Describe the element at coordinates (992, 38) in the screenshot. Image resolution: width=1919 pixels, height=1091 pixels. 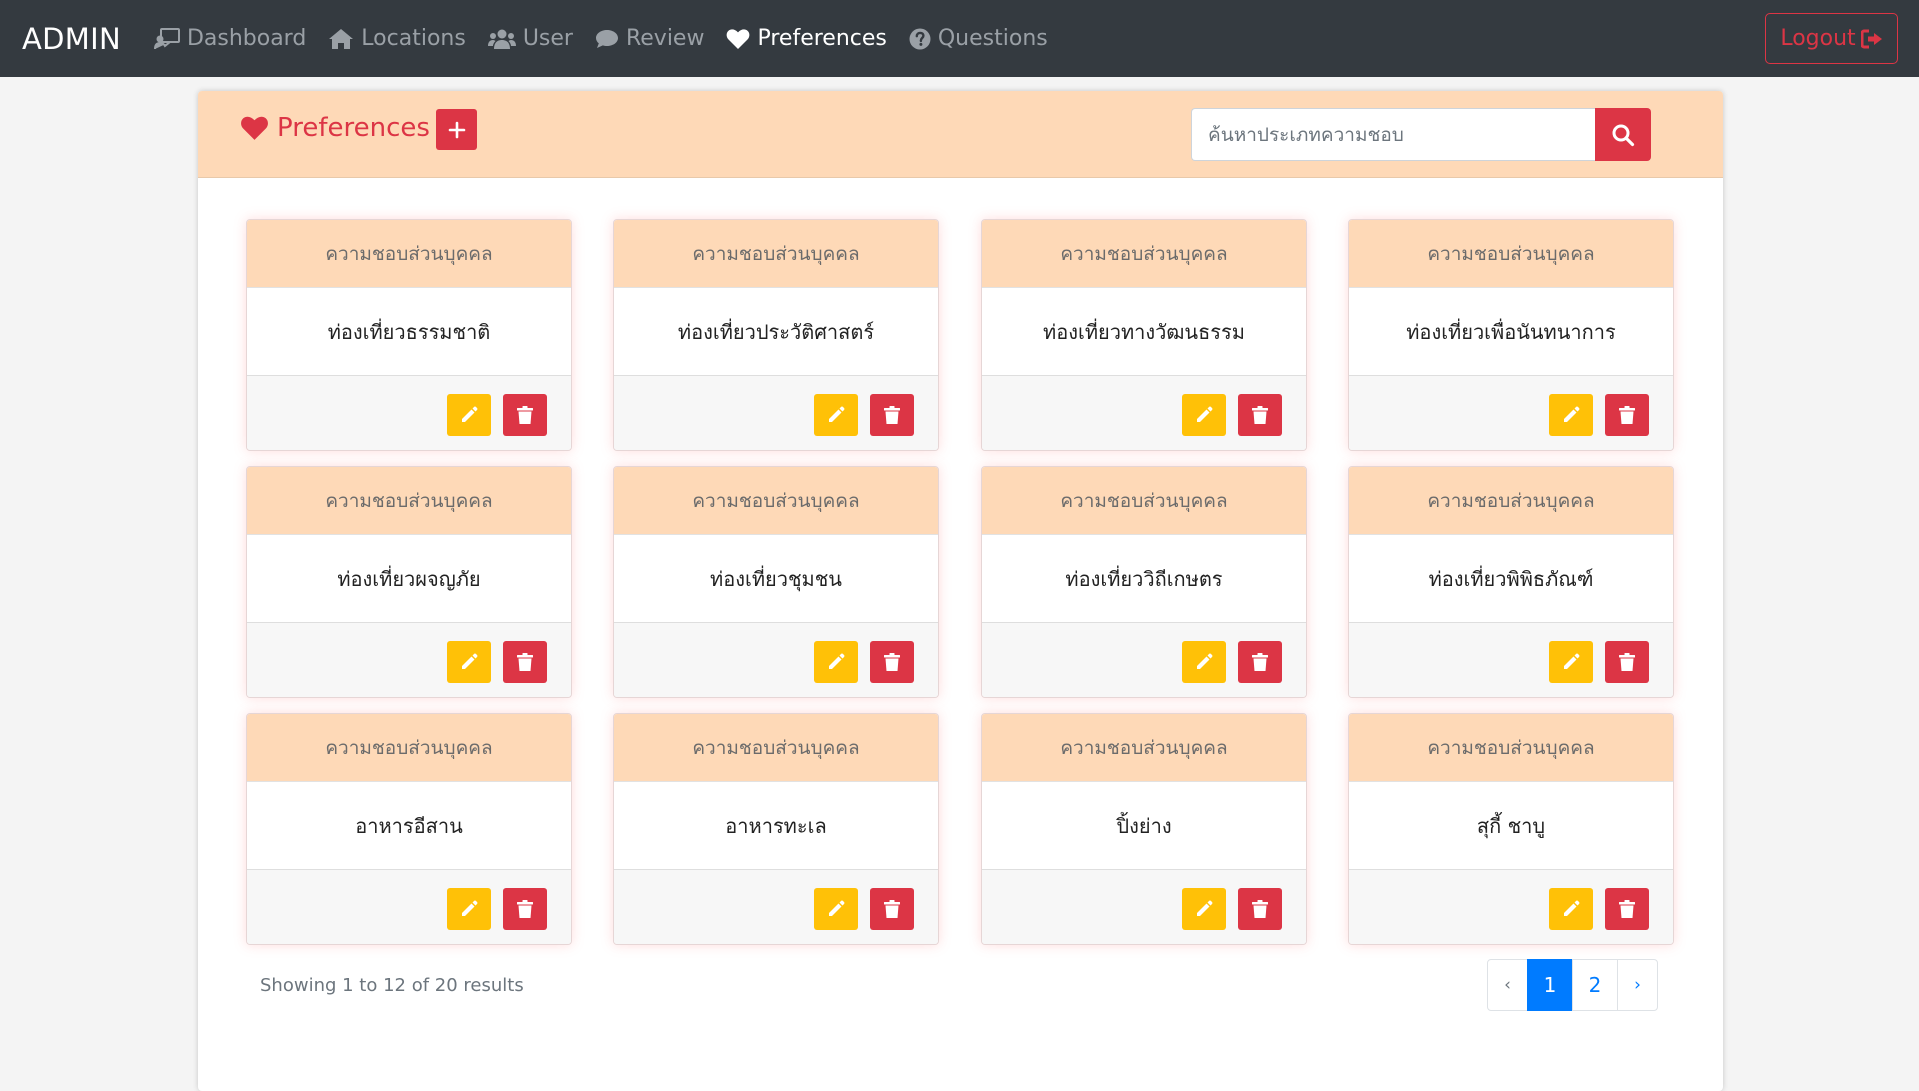
I see `nav-questions-label: Questions` at that location.